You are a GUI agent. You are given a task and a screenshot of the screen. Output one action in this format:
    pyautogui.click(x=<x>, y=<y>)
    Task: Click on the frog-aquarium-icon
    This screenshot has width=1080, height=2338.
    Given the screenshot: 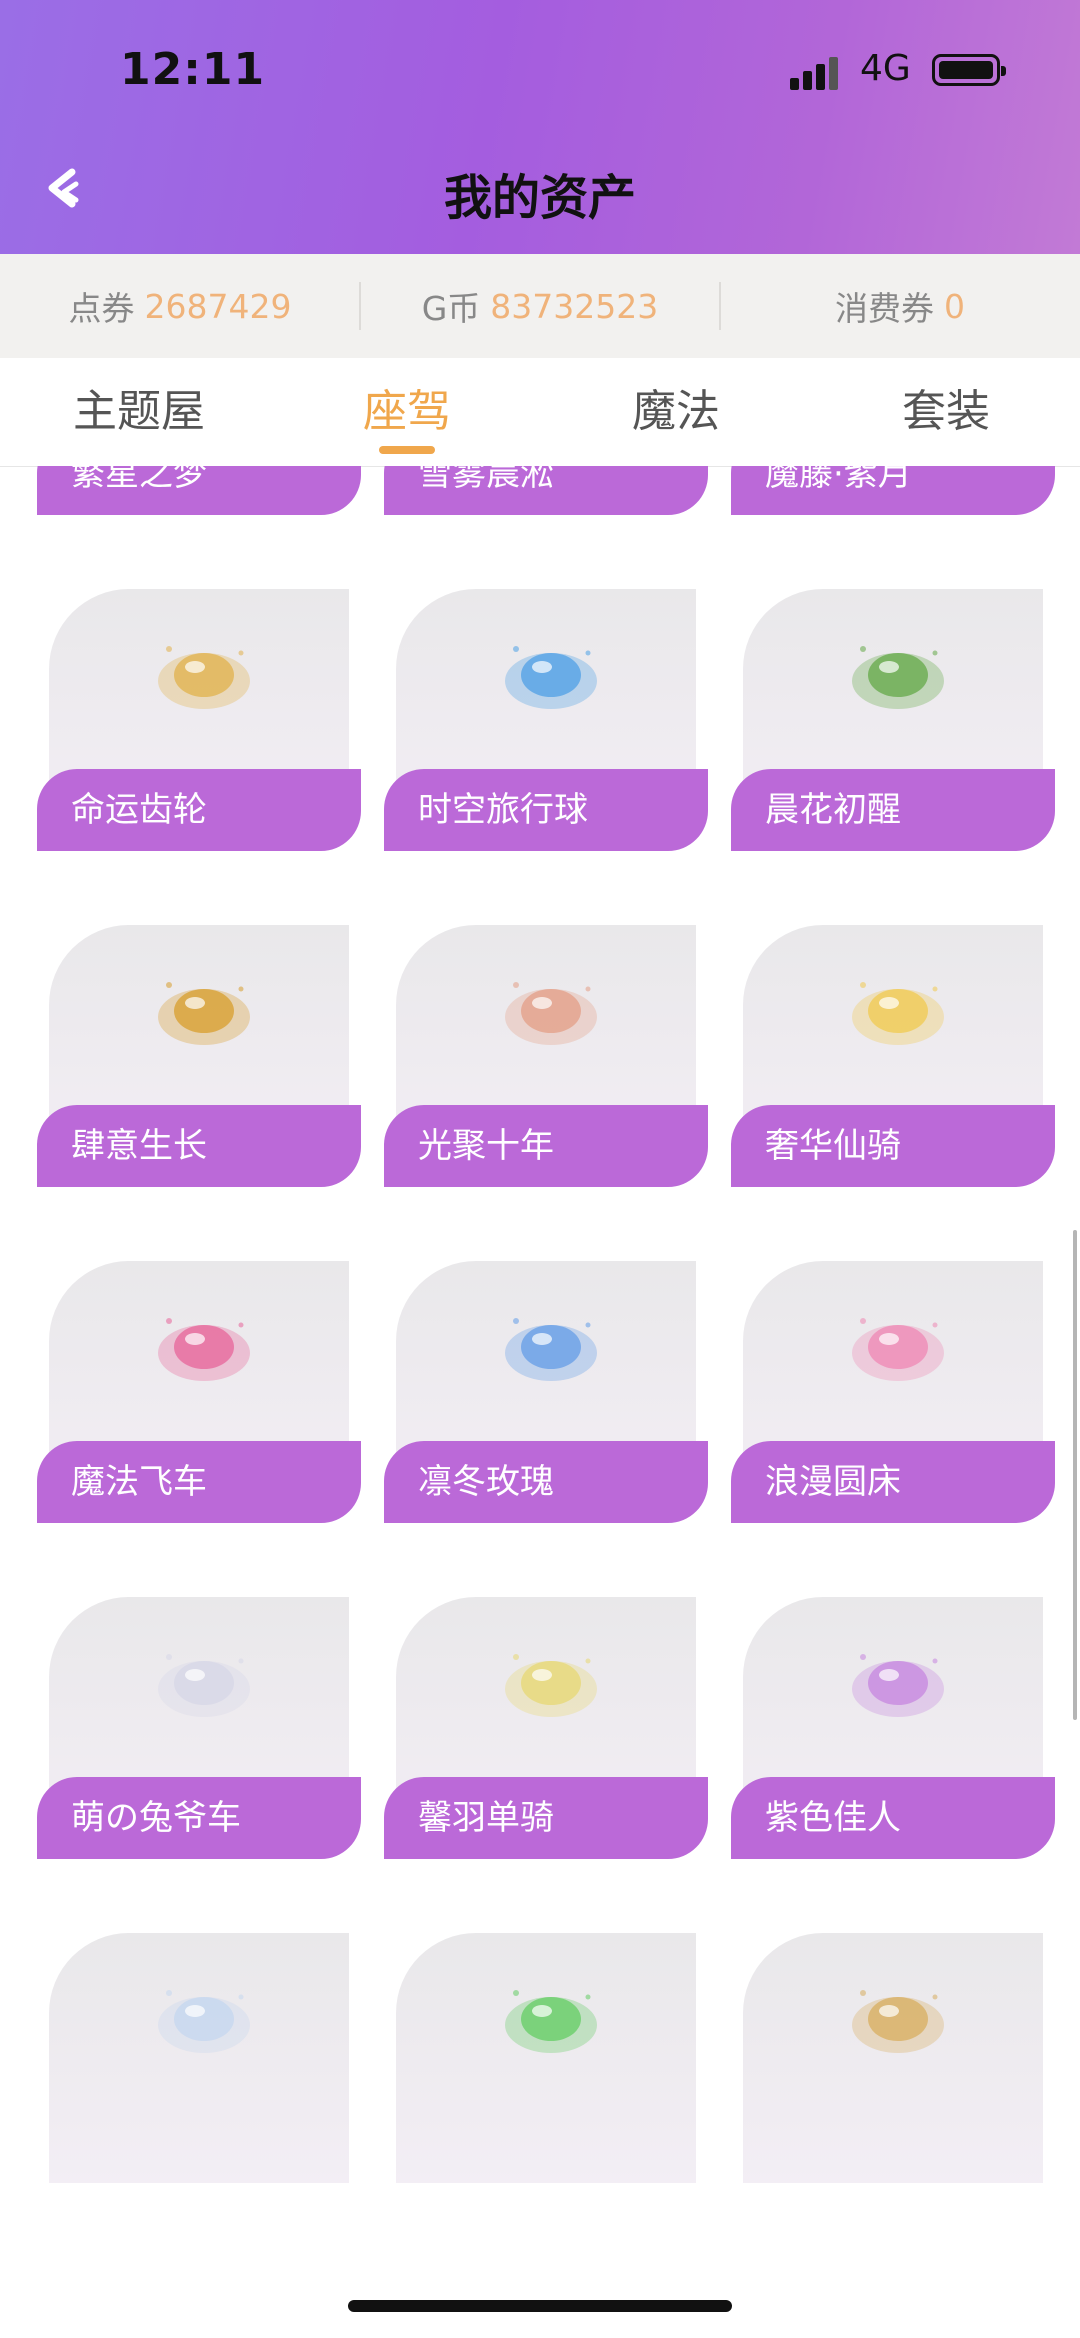 What is the action you would take?
    pyautogui.click(x=551, y=2018)
    